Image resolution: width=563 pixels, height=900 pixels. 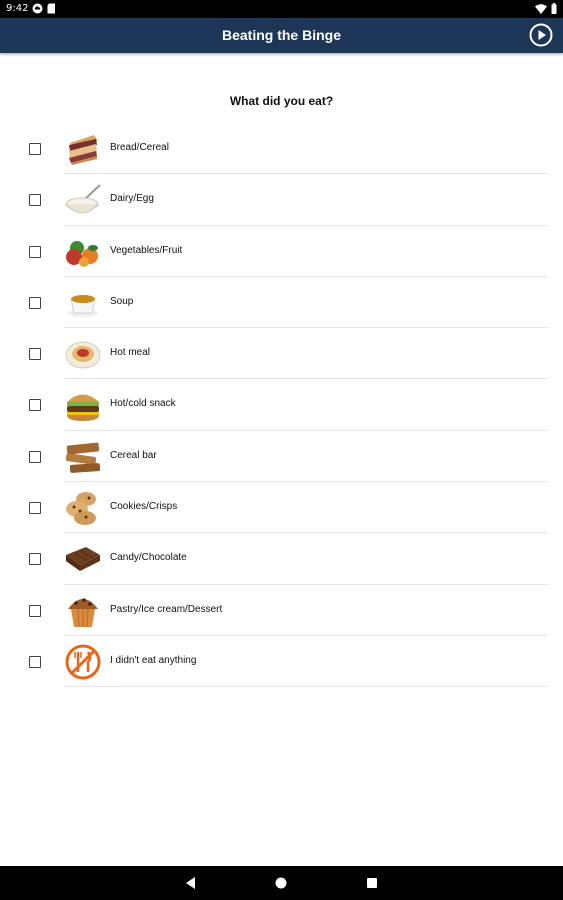 I want to click on item-label: Hot/cold snack, so click(x=143, y=404).